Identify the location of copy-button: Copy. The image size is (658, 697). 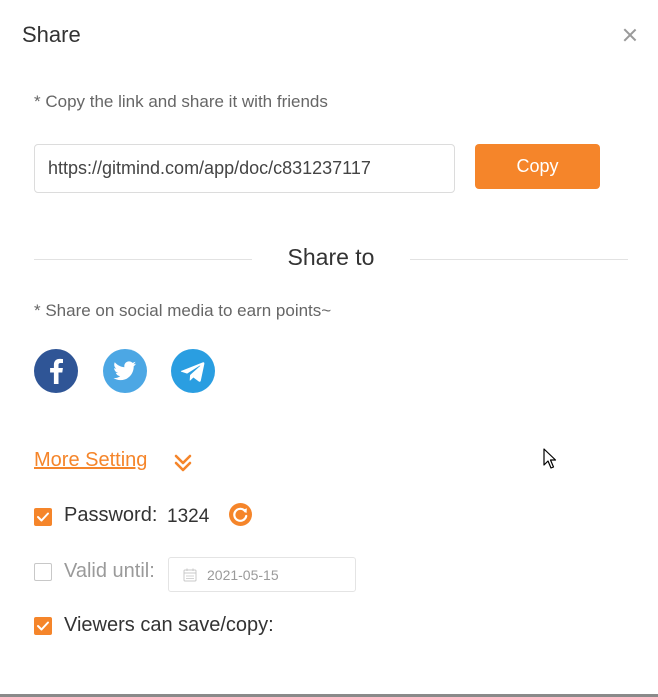
(537, 166).